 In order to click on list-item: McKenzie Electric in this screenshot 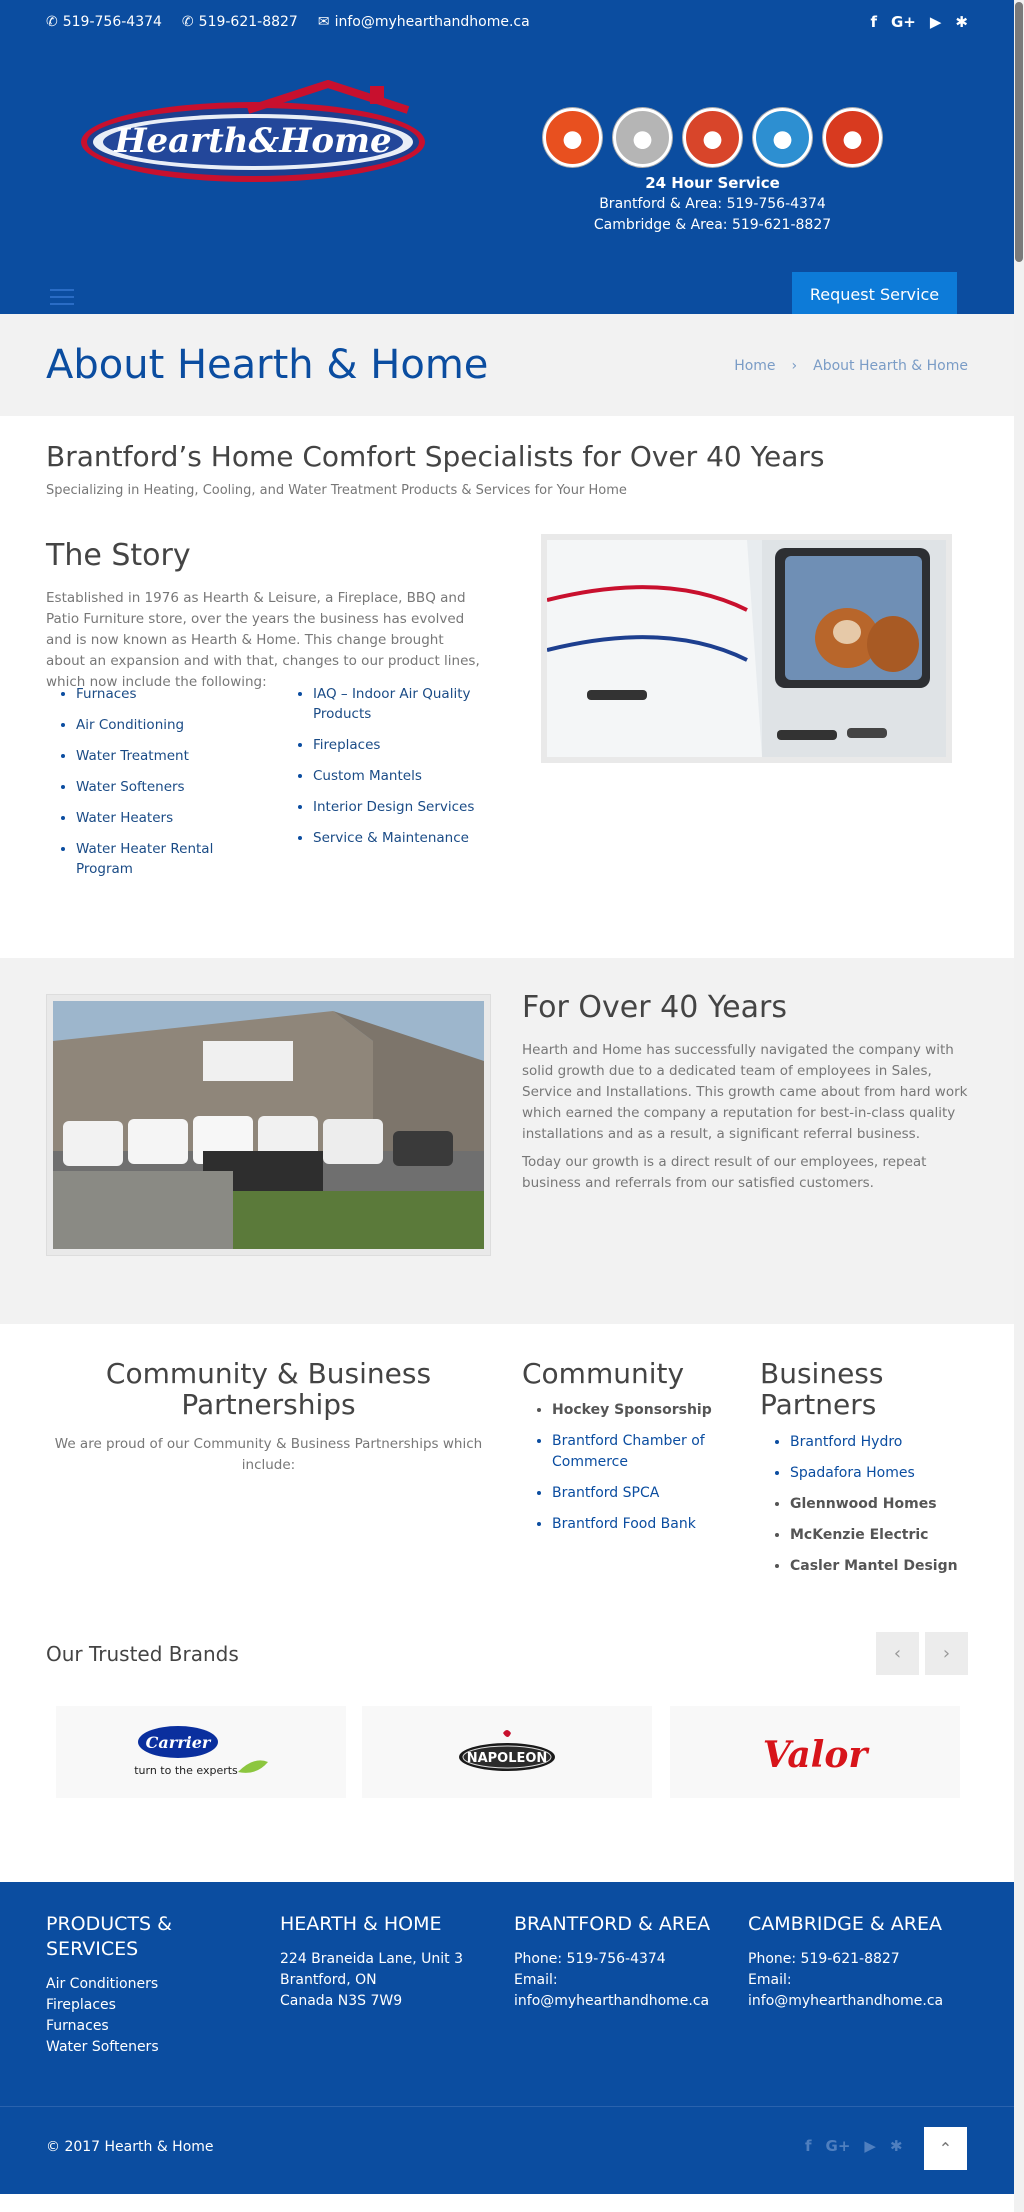, I will do `click(885, 1535)`.